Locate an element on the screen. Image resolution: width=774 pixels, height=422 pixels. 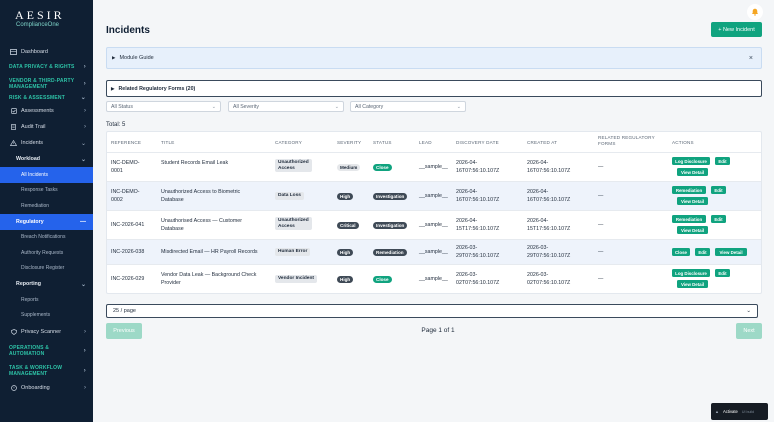
dashboard-icon is located at coordinates (13, 52).